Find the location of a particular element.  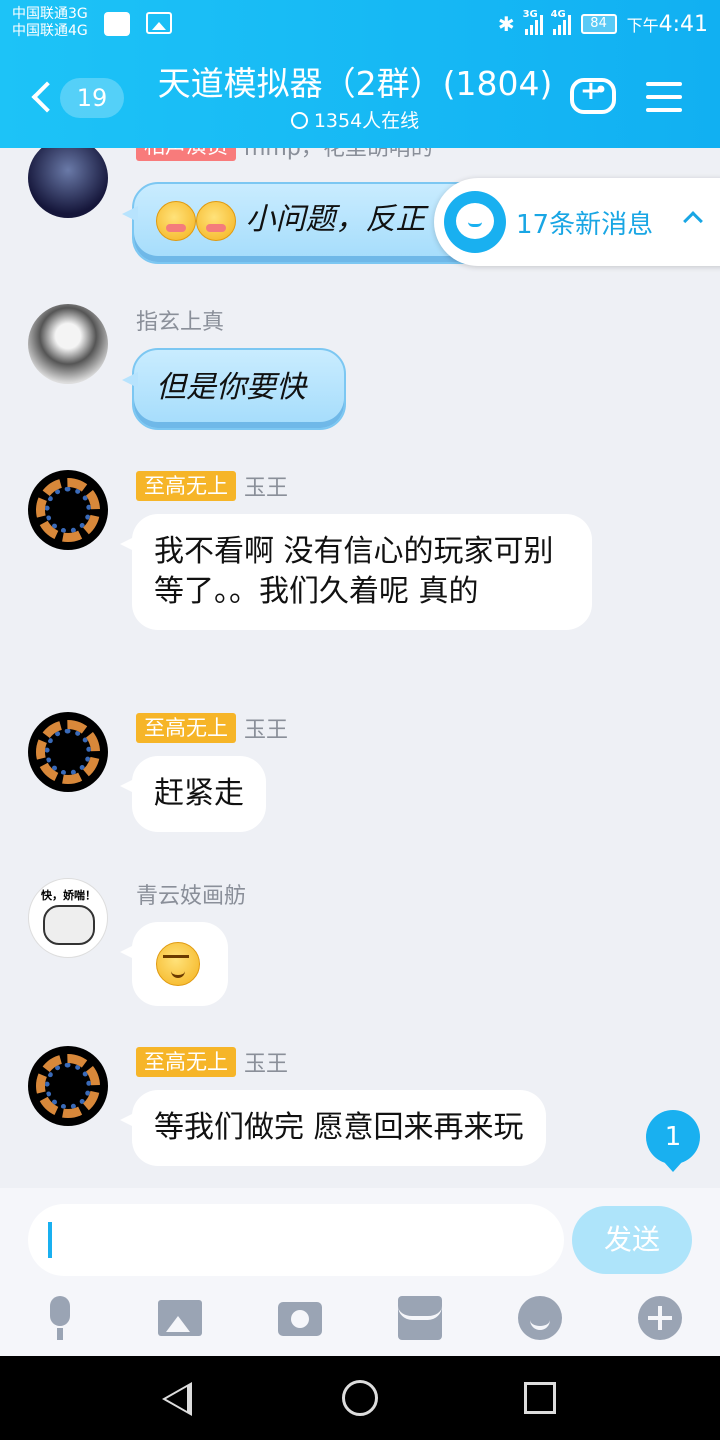

chevron-up-icon is located at coordinates (693, 221).